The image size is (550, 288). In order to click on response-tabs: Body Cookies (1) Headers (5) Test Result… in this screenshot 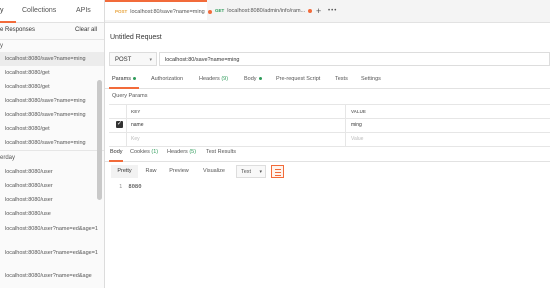, I will do `click(327, 153)`.